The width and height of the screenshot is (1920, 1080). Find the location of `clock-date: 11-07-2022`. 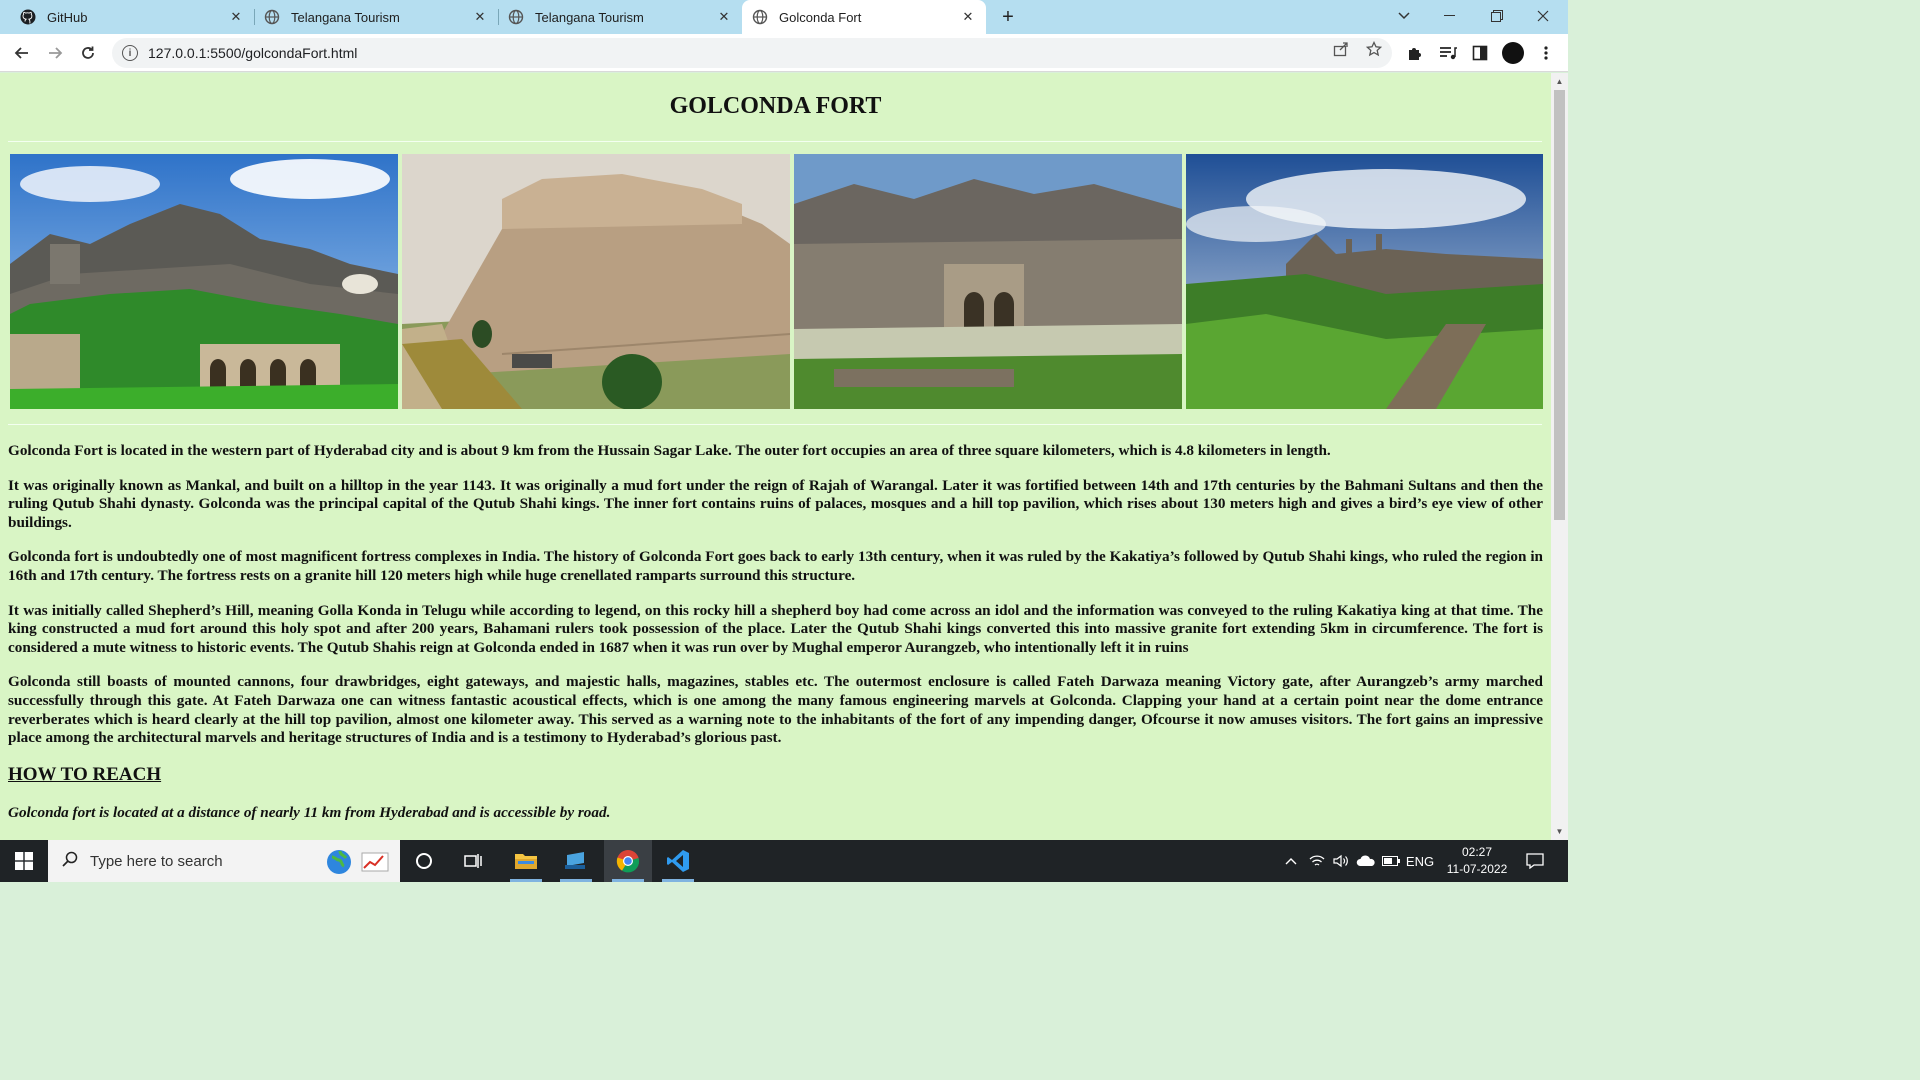

clock-date: 11-07-2022 is located at coordinates (1477, 869).